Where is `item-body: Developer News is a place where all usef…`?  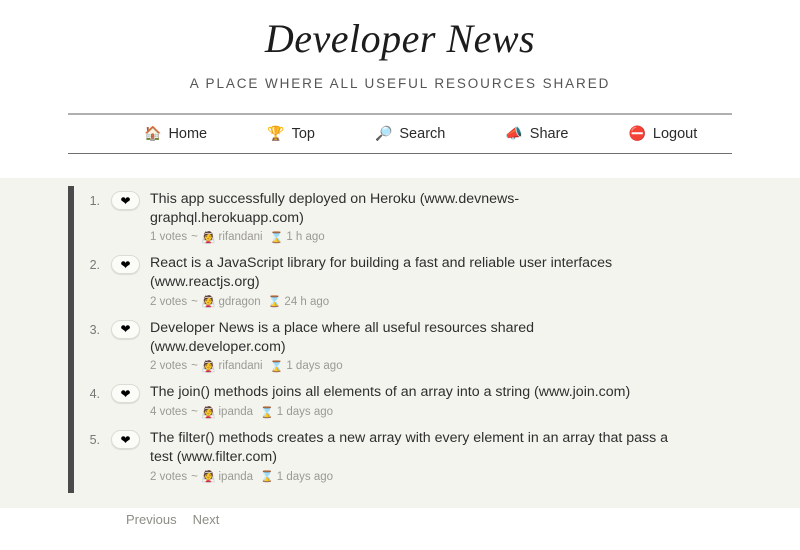
item-body: Developer News is a place where all usef… is located at coordinates (448, 345).